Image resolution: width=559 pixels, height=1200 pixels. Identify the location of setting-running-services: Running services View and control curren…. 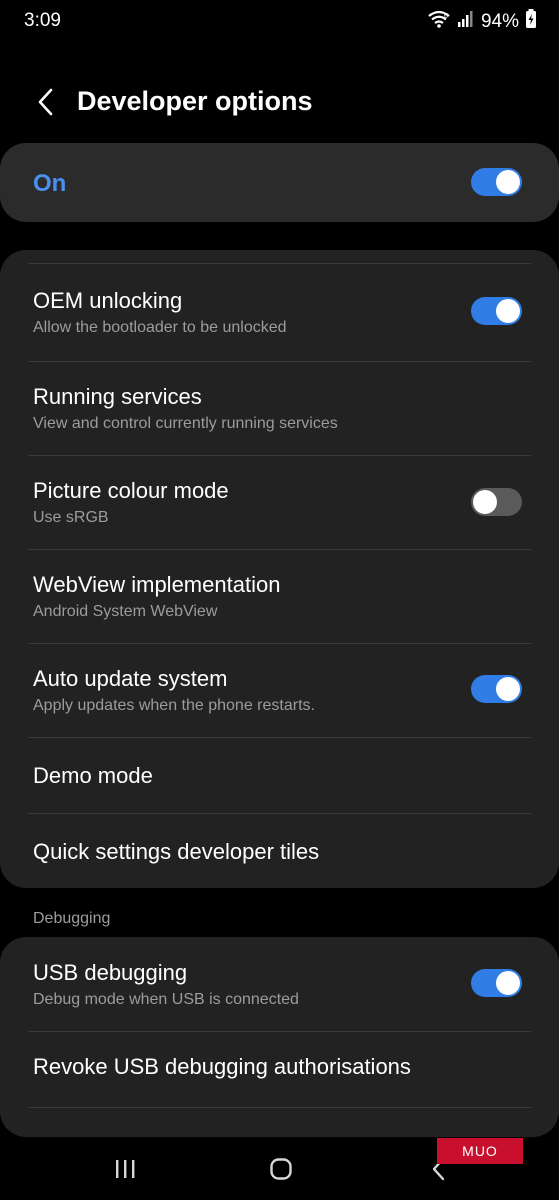
(279, 409).